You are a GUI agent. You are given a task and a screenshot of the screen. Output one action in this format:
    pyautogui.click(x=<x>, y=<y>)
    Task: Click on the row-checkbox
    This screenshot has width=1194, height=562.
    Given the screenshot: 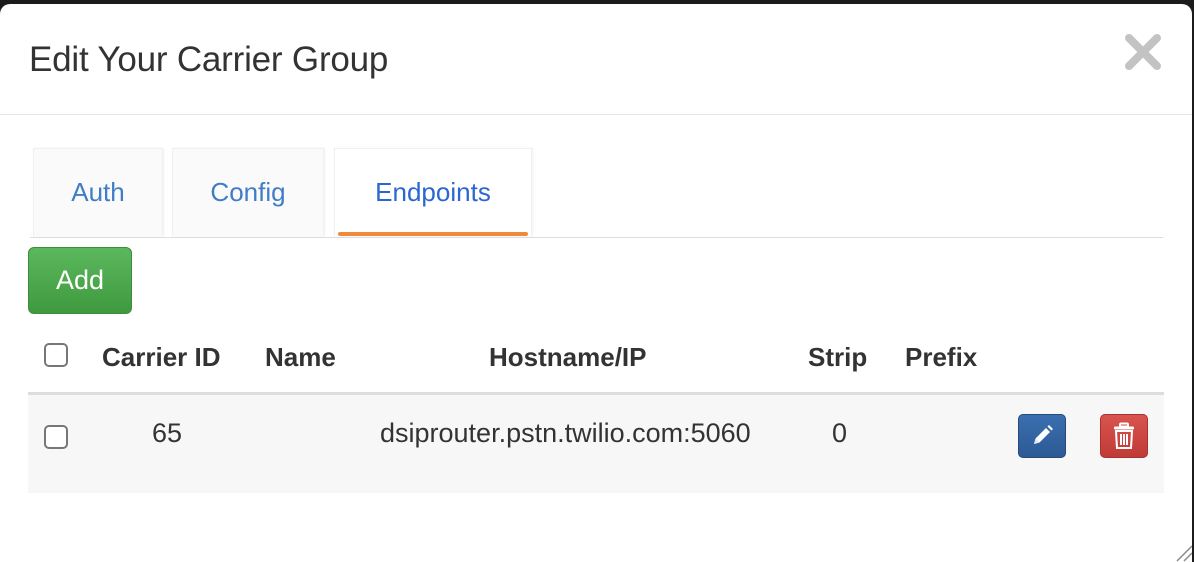 What is the action you would take?
    pyautogui.click(x=56, y=437)
    